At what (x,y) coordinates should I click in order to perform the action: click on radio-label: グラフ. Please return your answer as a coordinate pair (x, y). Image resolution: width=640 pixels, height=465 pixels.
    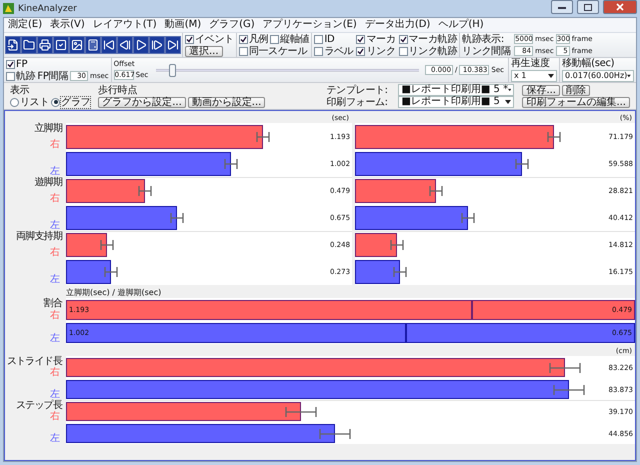
    Looking at the image, I should click on (75, 102).